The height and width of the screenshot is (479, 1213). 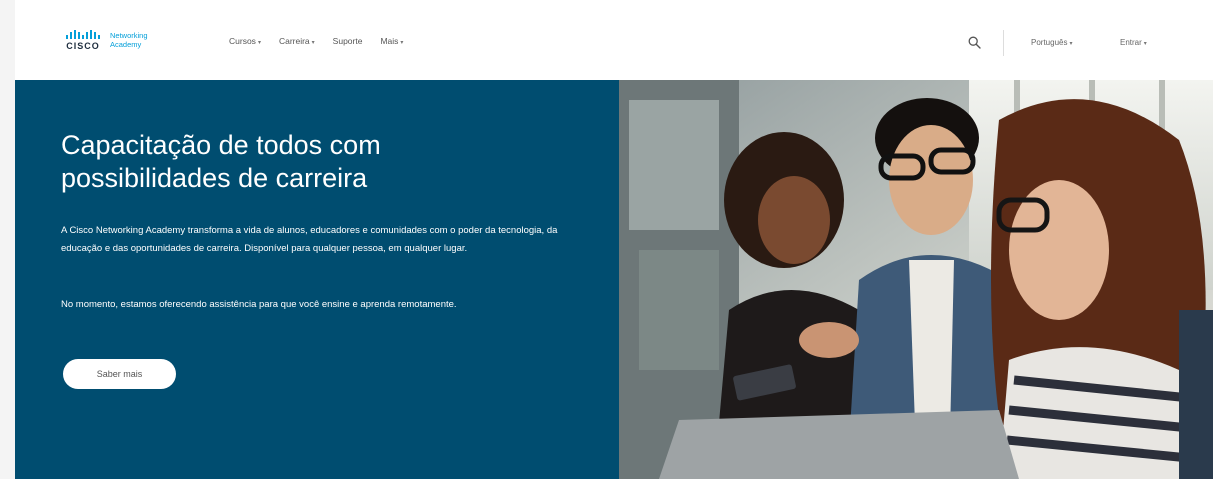 I want to click on nav-item-cursos: Cursos ▾, so click(x=245, y=41).